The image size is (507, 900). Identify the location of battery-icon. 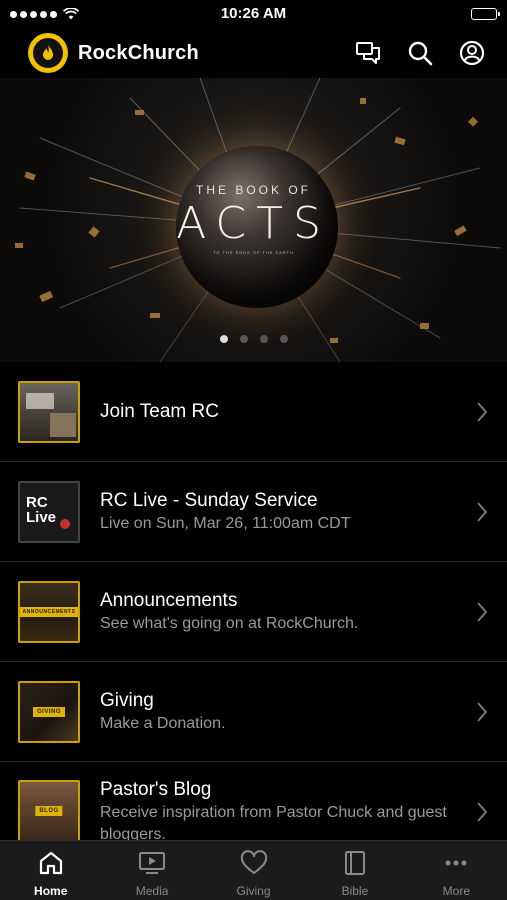
(485, 14).